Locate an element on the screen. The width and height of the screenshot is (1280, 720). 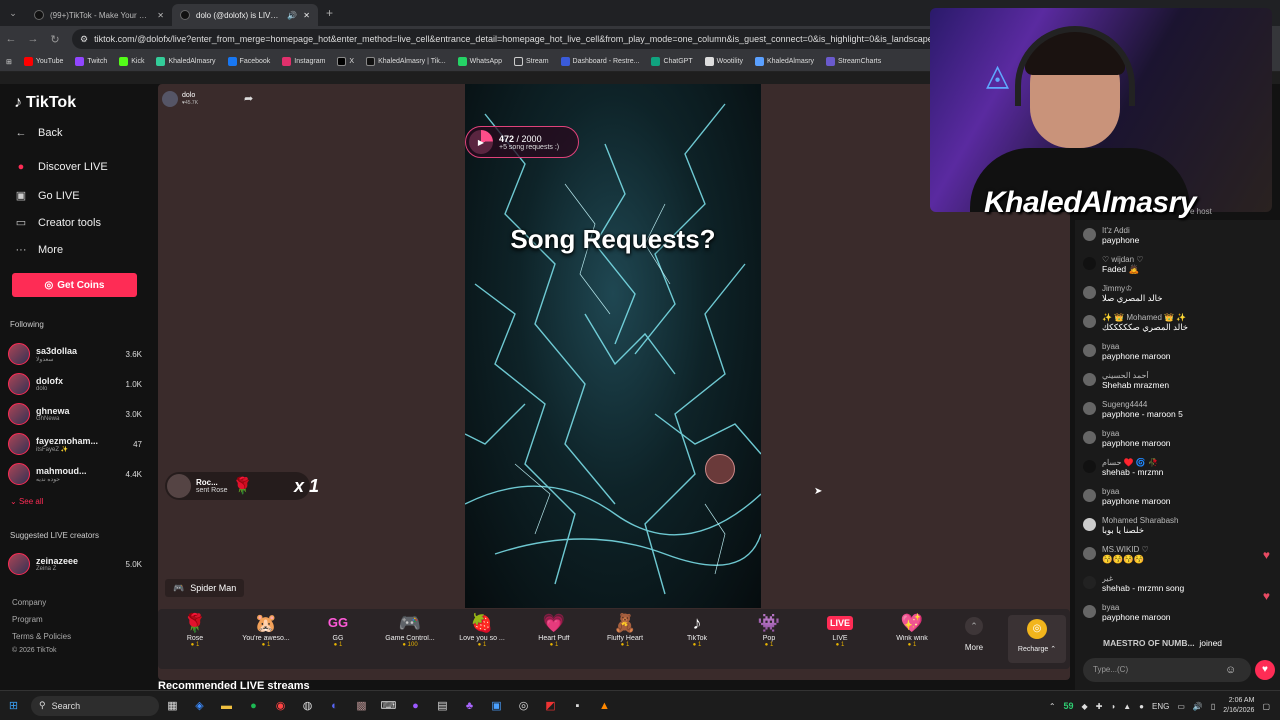
bookmark-stream: Stream is located at coordinates (531, 61).